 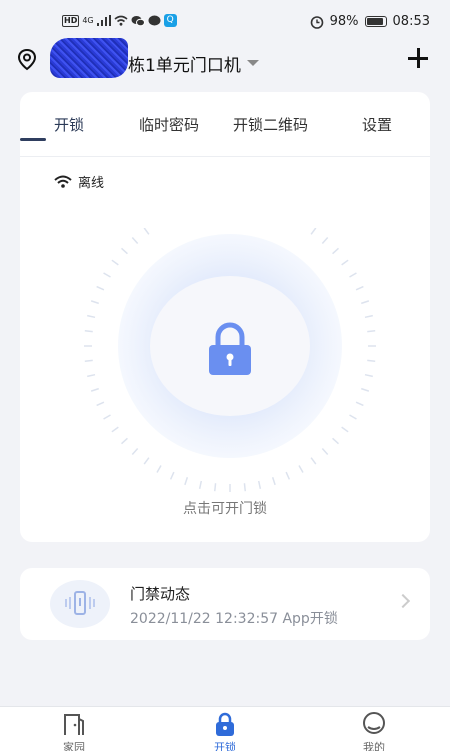 I want to click on network-type-label: 4G, so click(x=88, y=20).